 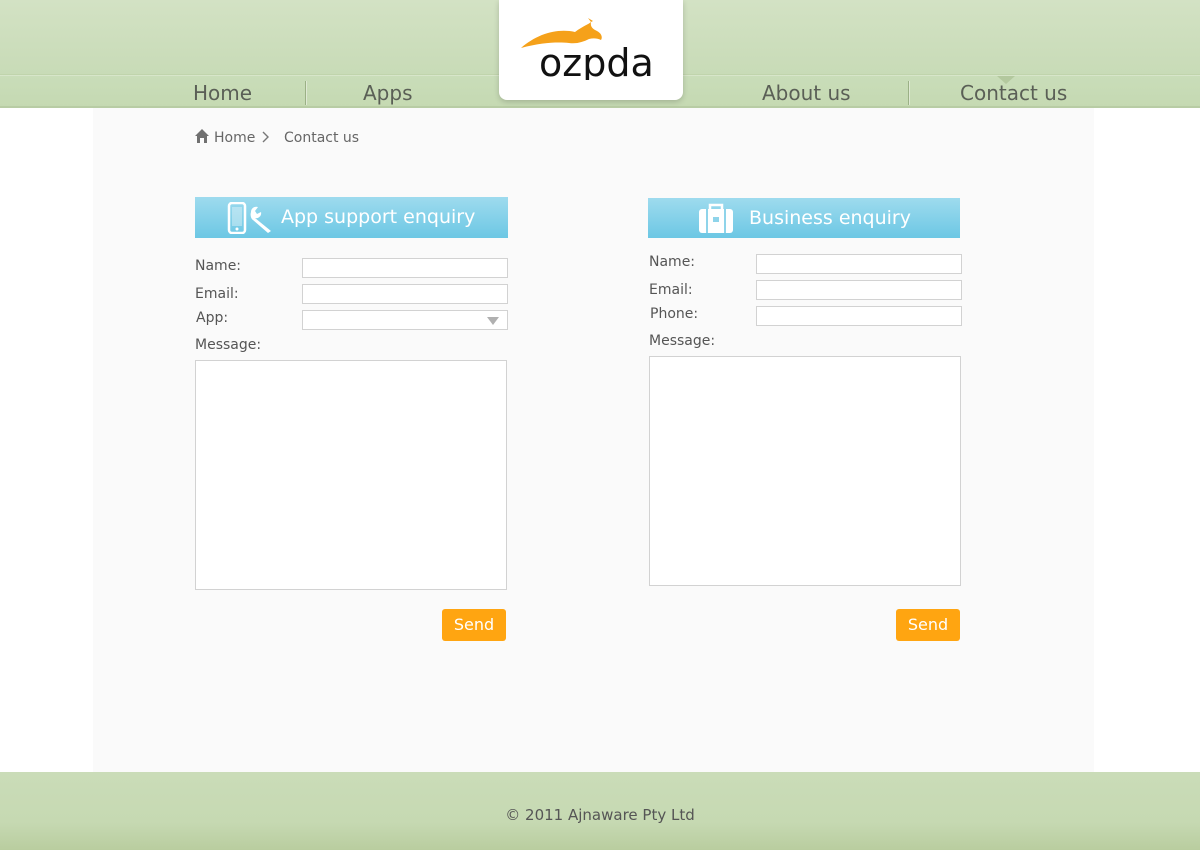 I want to click on app-support-name-input, so click(x=405, y=268).